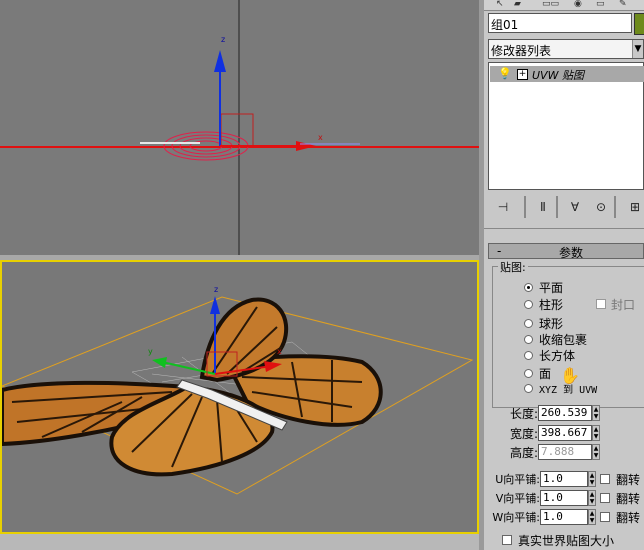 This screenshot has height=550, width=644. I want to click on u-tile-row: U向平铺: 1.0 ▲ ▼ 翻转, so click(566, 479).